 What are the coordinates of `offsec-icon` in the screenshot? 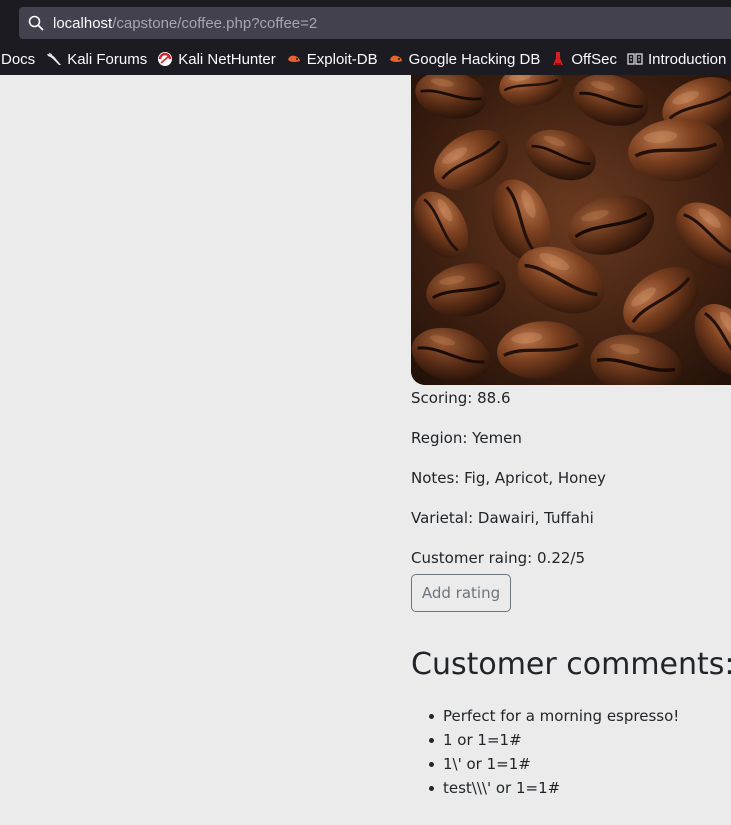 It's located at (558, 59).